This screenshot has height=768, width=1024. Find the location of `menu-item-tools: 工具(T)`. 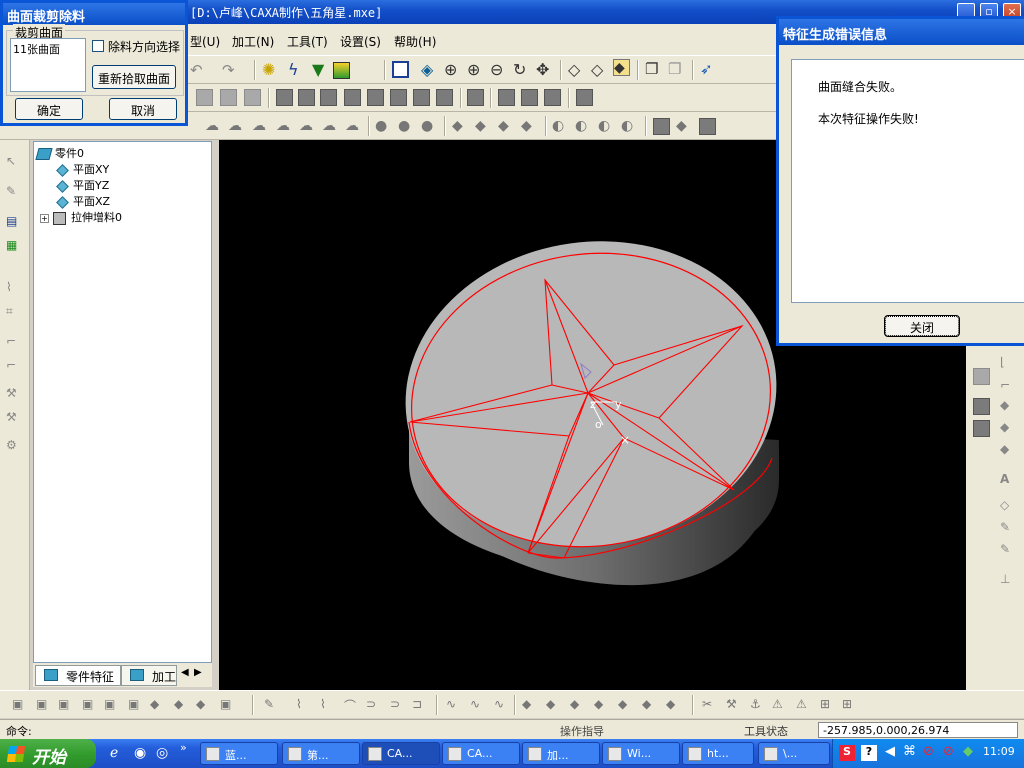

menu-item-tools: 工具(T) is located at coordinates (307, 41).